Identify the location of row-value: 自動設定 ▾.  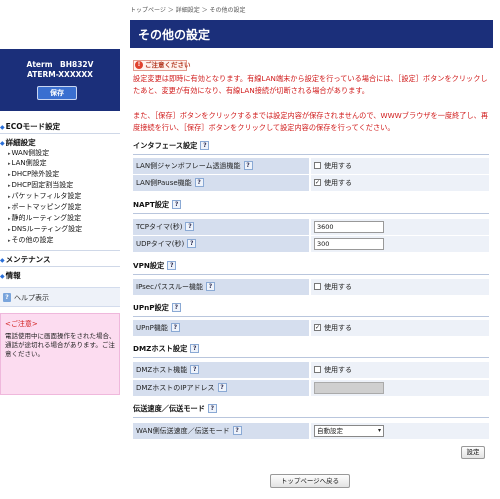
(400, 431).